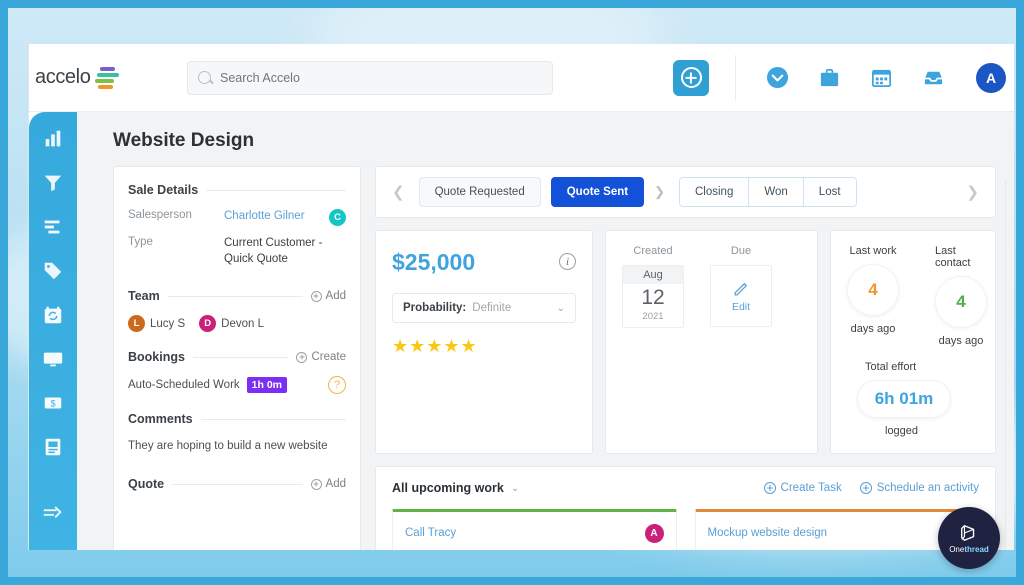 This screenshot has height=585, width=1024. What do you see at coordinates (53, 315) in the screenshot?
I see `sidebar-item-retainer-calendar-icon` at bounding box center [53, 315].